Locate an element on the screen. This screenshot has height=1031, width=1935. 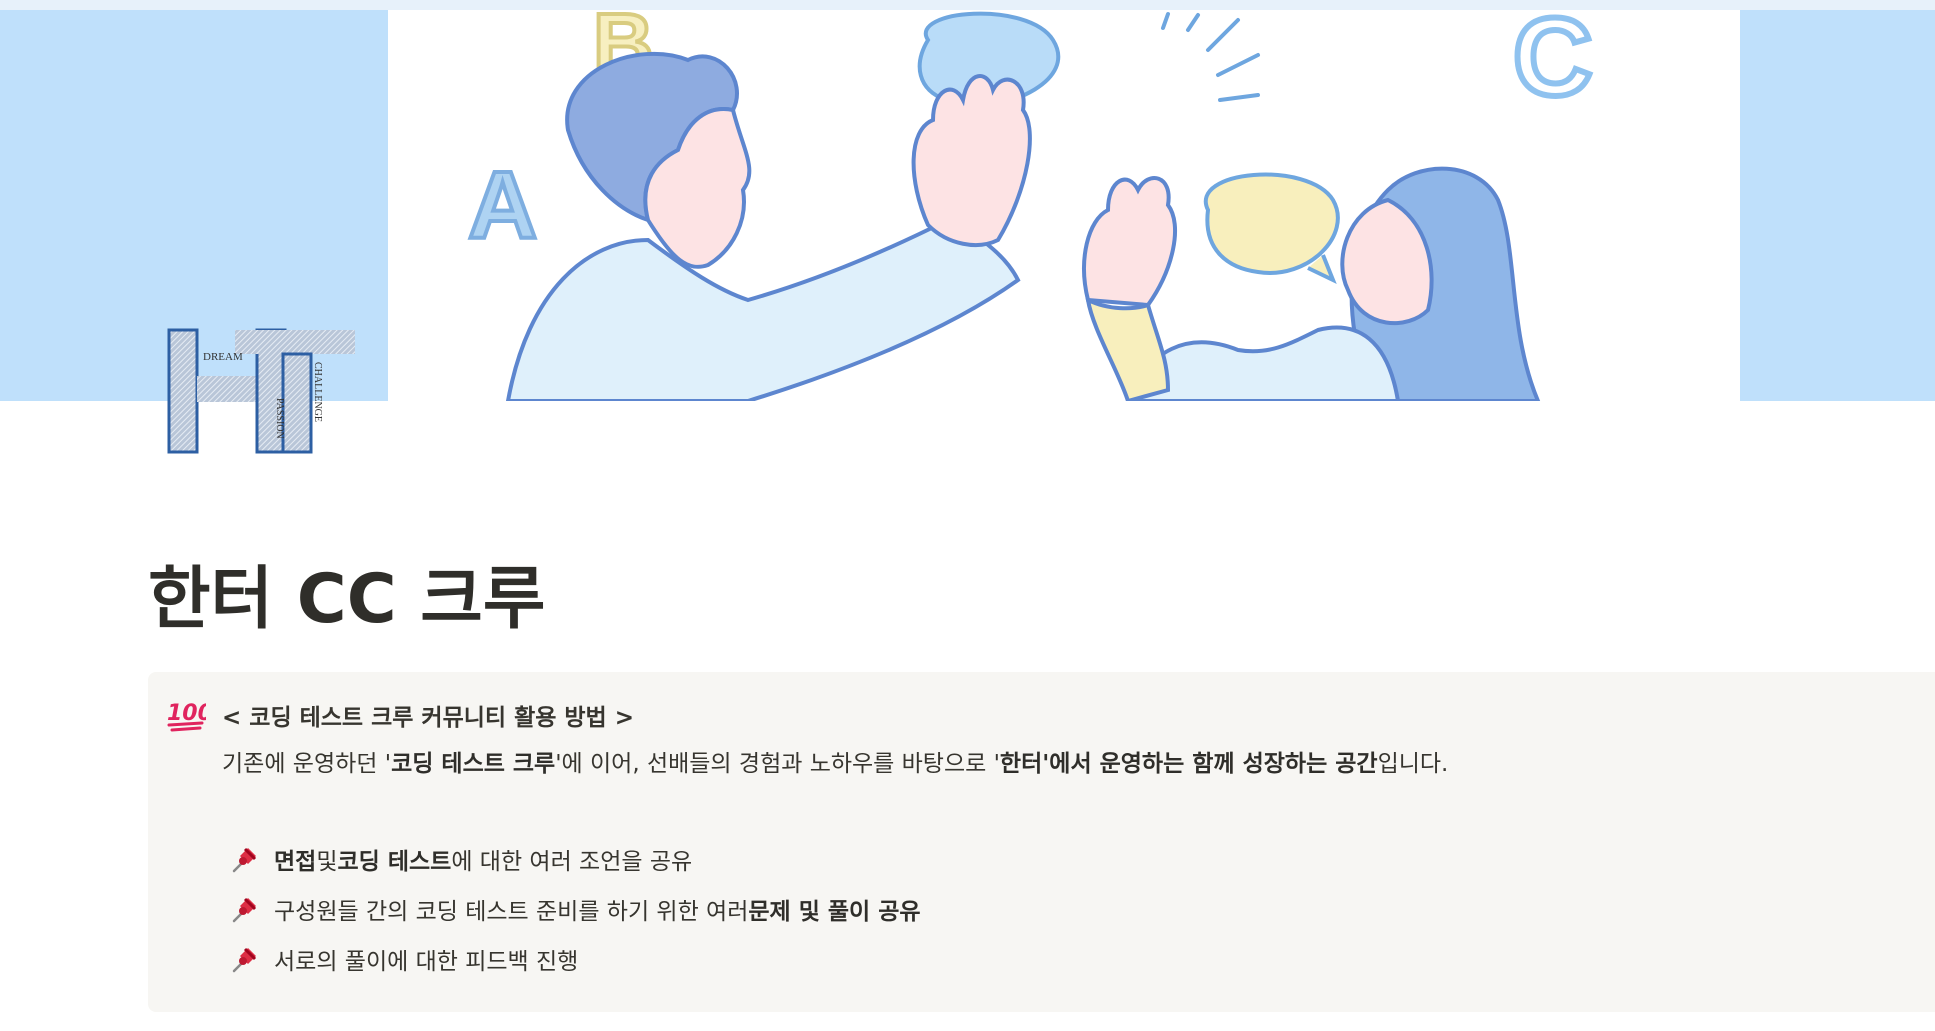
body-text-2: '에 이어, 선배들의 경험과 노하우를 바탕으로 ' is located at coordinates (777, 764).